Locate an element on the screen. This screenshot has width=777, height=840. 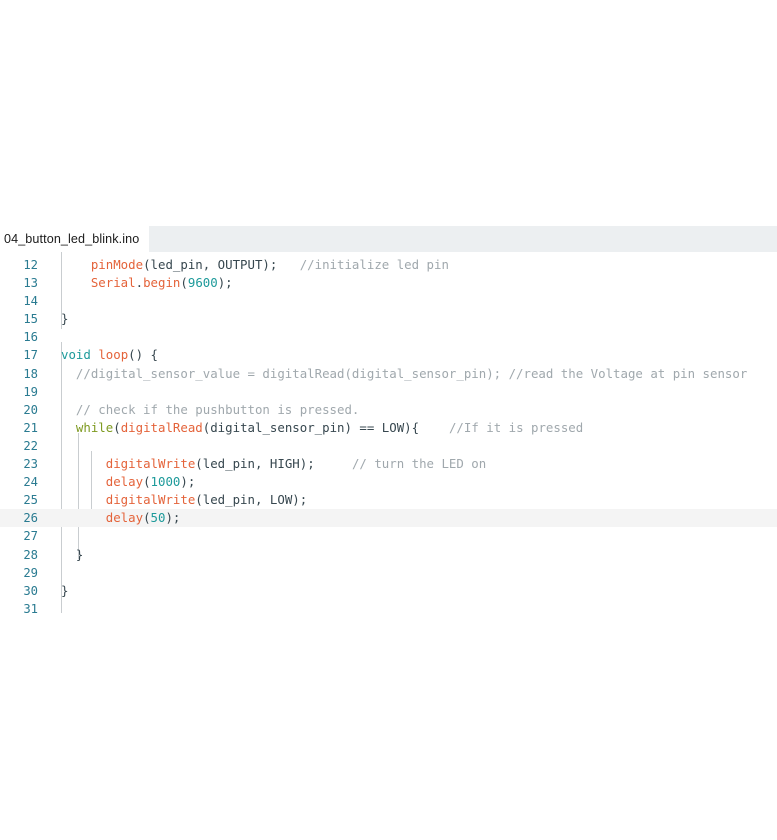
line-number: 17 is located at coordinates (30, 355).